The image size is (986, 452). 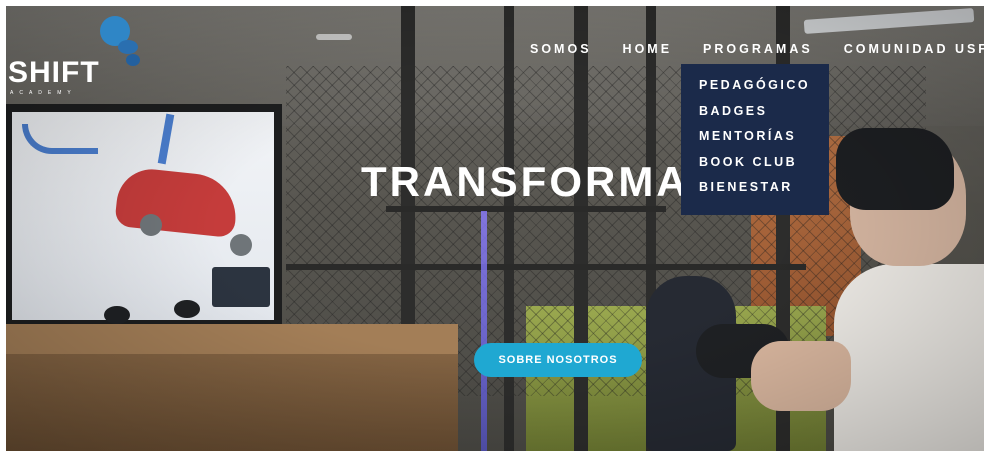 I want to click on dropdown-item-book-club: BOOK CLUB, so click(x=755, y=168).